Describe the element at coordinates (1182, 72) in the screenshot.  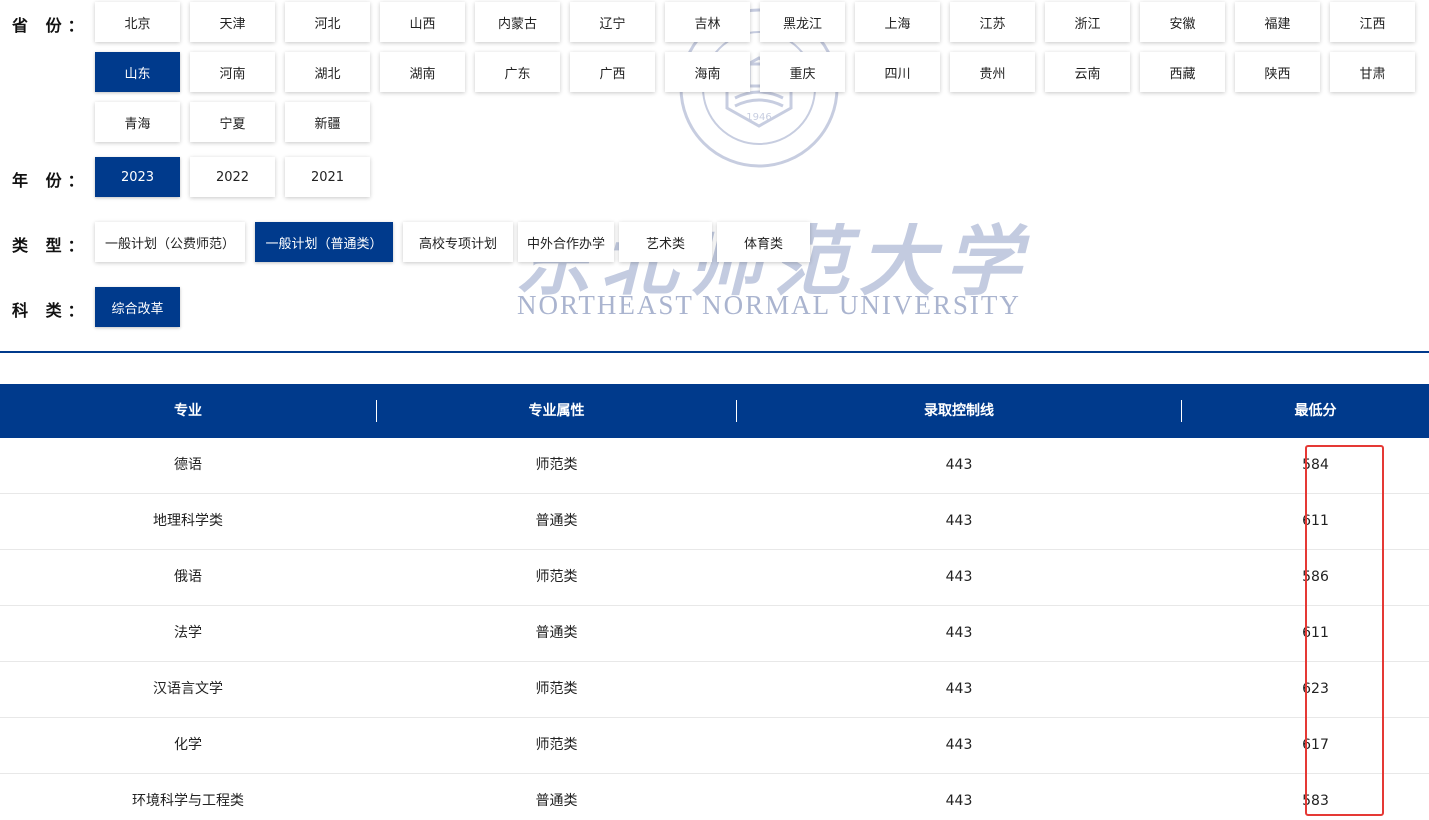
I see `province-option: 西藏` at that location.